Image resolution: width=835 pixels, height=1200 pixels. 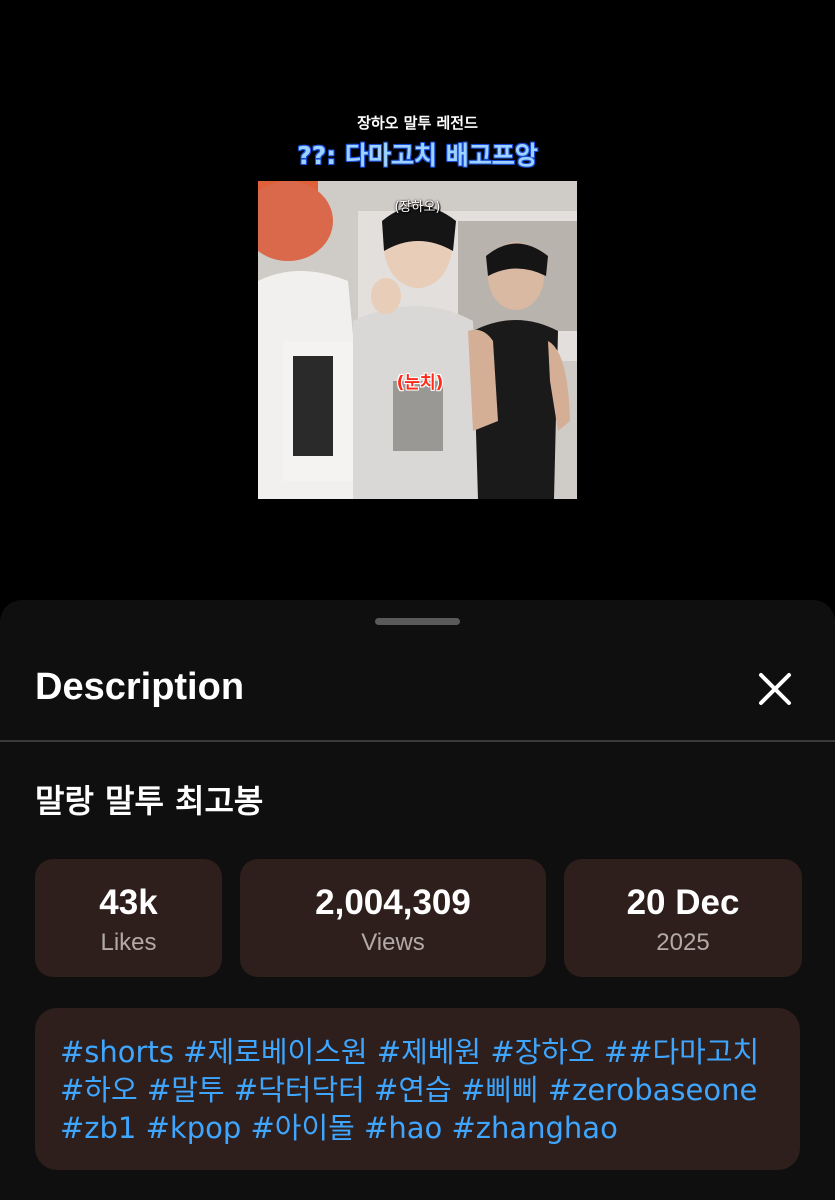 I want to click on video-label-reaction: (눈치), so click(x=420, y=383).